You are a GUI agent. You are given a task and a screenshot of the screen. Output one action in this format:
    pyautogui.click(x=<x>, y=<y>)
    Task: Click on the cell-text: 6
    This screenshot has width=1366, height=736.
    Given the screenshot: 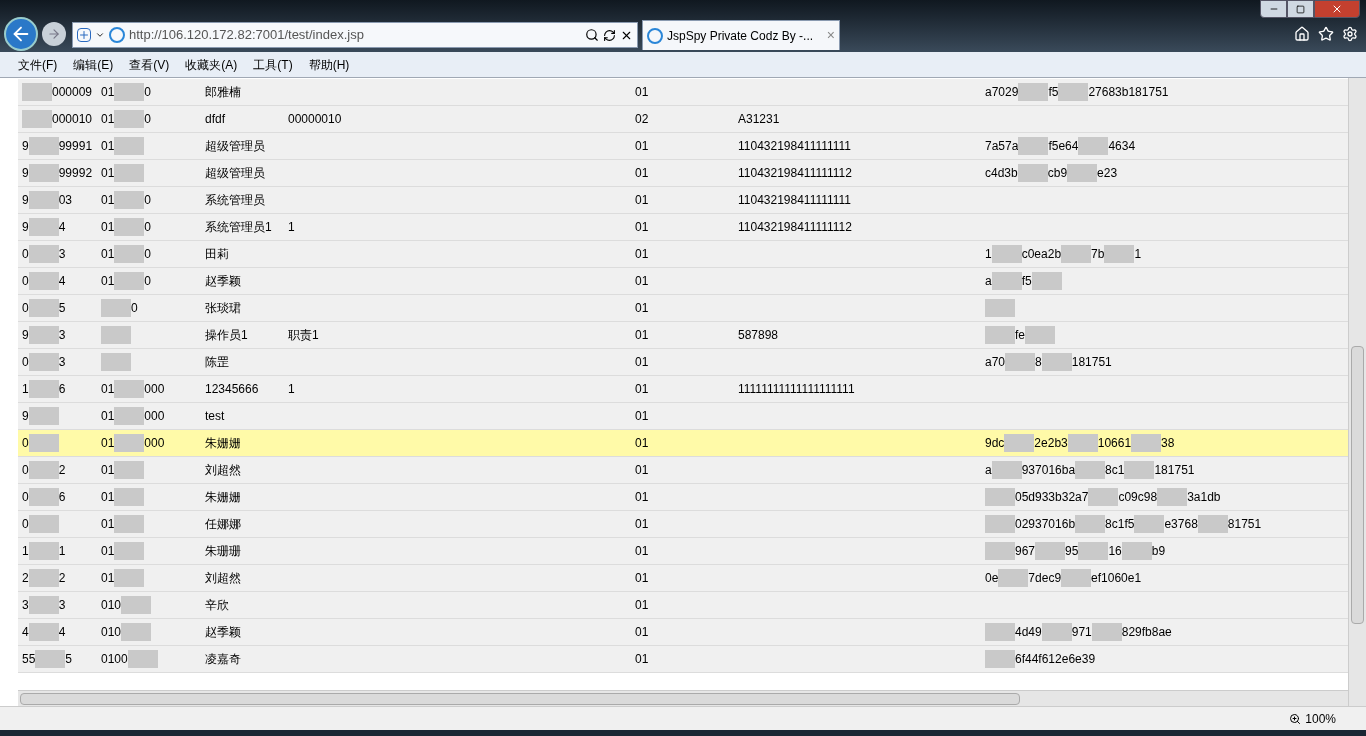 What is the action you would take?
    pyautogui.click(x=62, y=389)
    